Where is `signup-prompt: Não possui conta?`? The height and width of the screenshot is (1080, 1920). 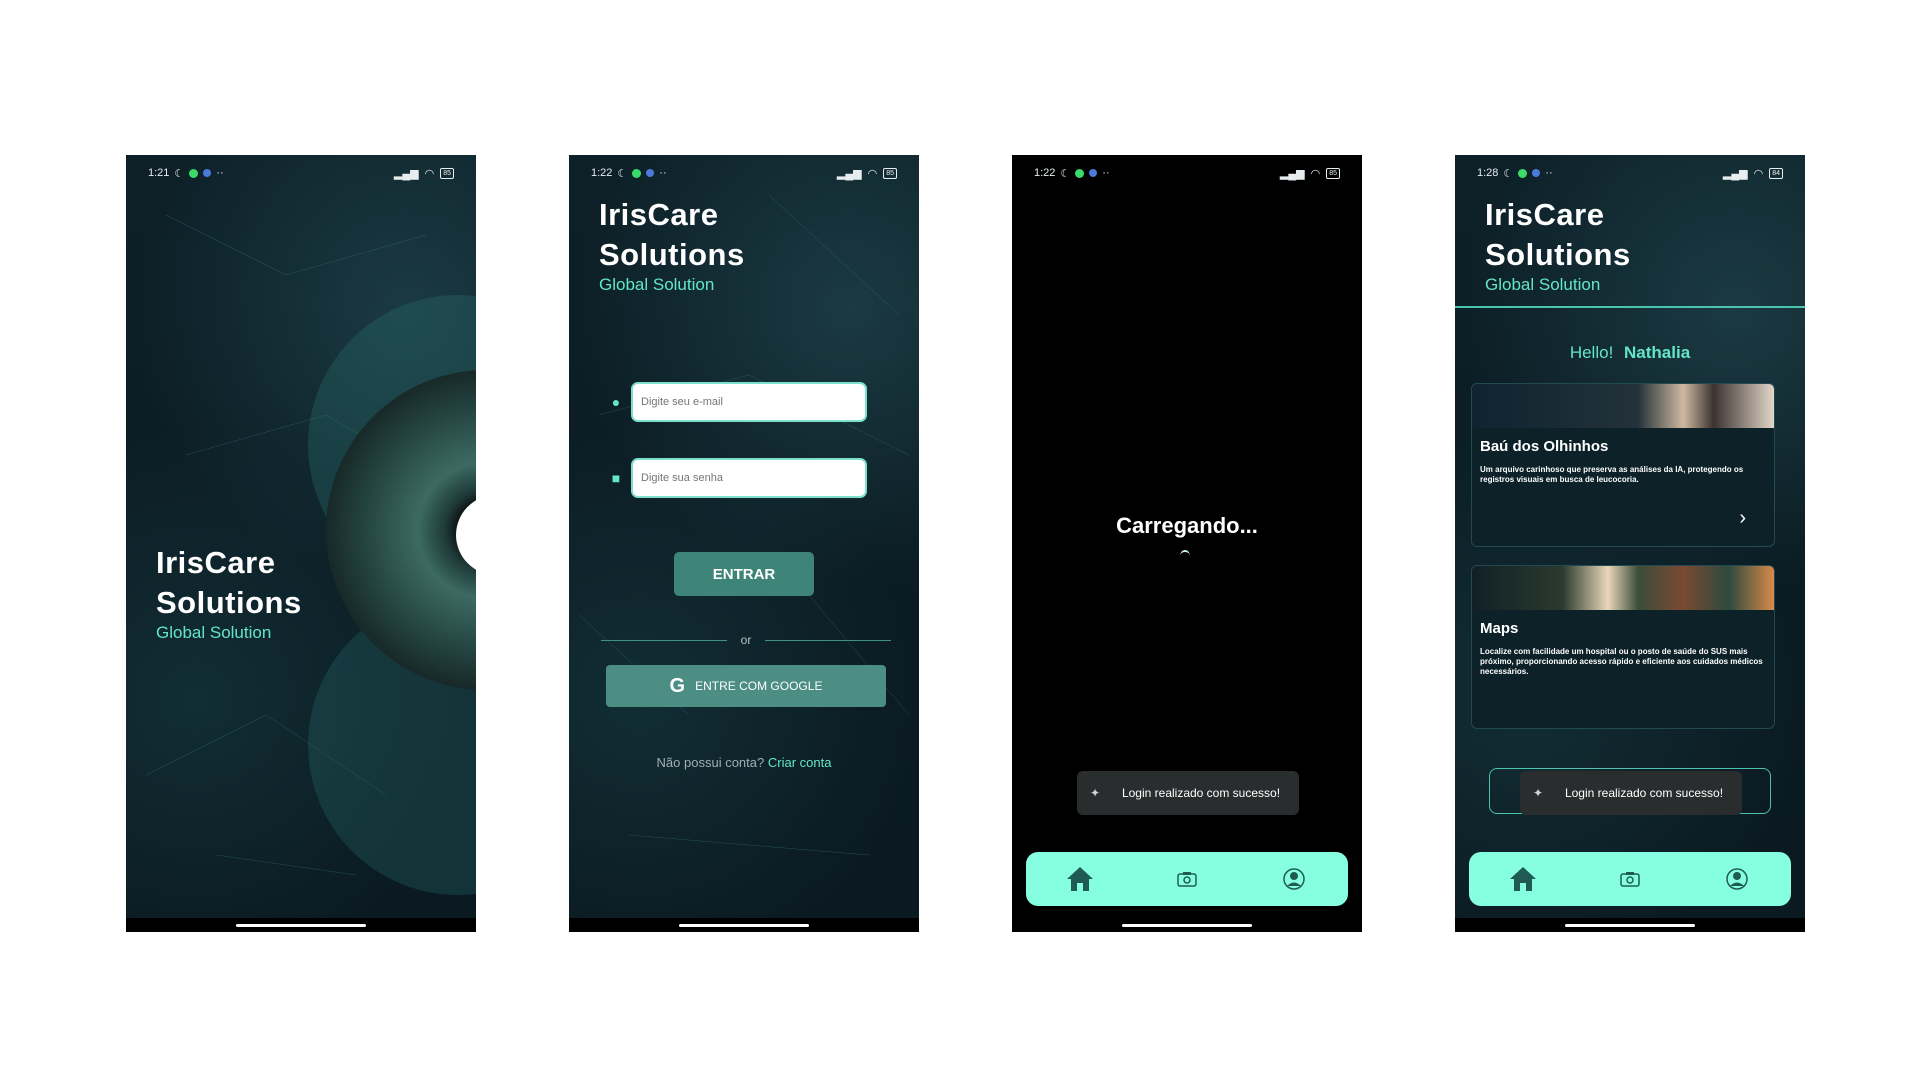 signup-prompt: Não possui conta? is located at coordinates (710, 762).